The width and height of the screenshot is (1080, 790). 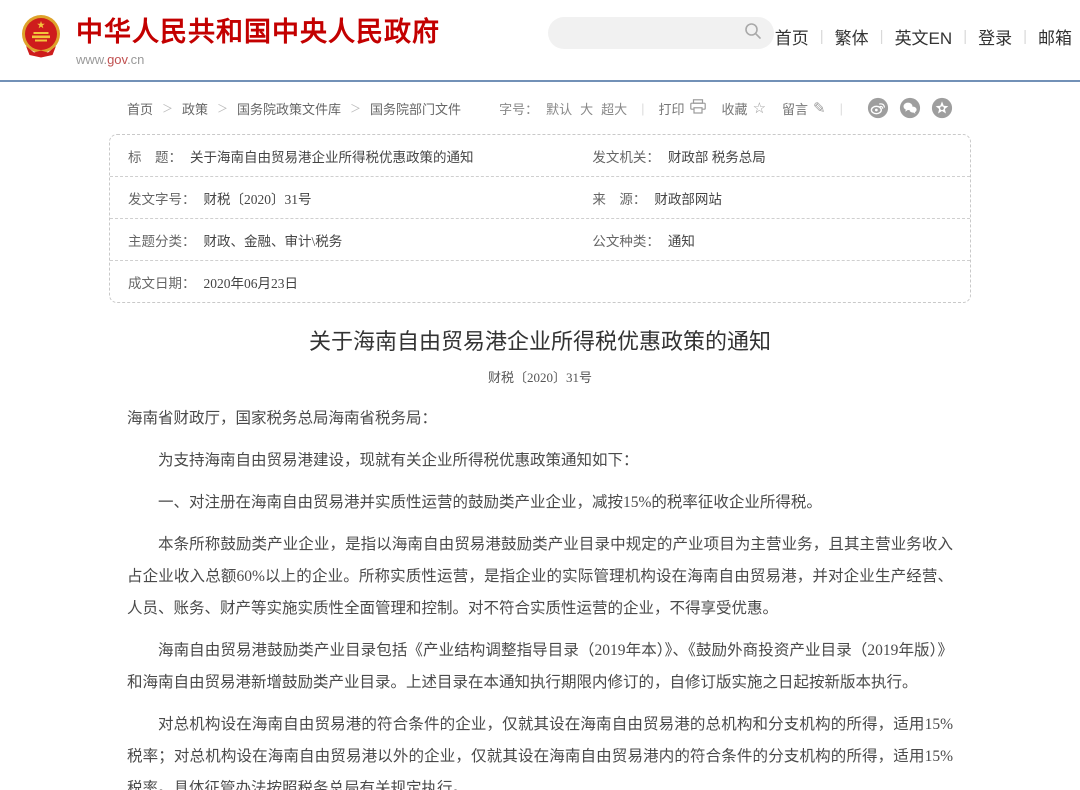 What do you see at coordinates (195, 108) in the screenshot?
I see `breadcrumb-policy: 政策` at bounding box center [195, 108].